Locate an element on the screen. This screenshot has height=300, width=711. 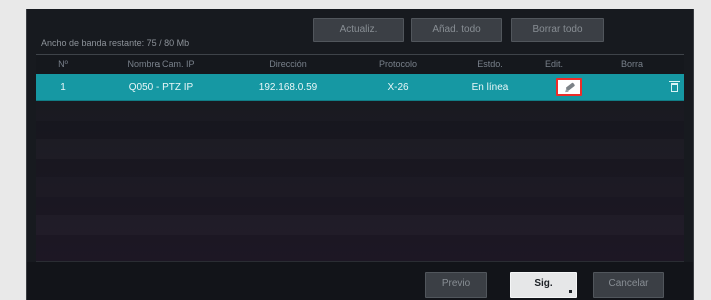
trash-icon is located at coordinates (674, 86).